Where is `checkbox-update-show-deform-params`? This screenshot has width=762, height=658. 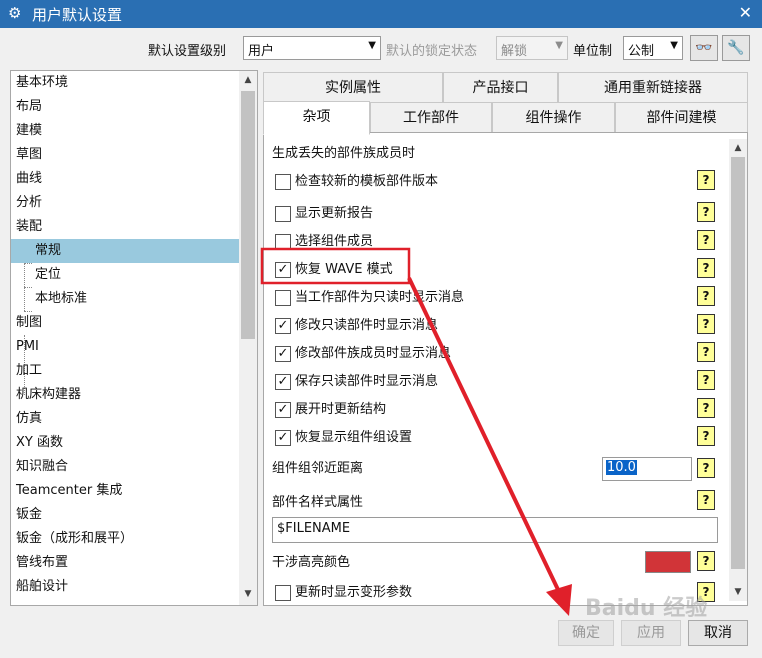
checkbox-update-show-deform-params is located at coordinates (283, 593).